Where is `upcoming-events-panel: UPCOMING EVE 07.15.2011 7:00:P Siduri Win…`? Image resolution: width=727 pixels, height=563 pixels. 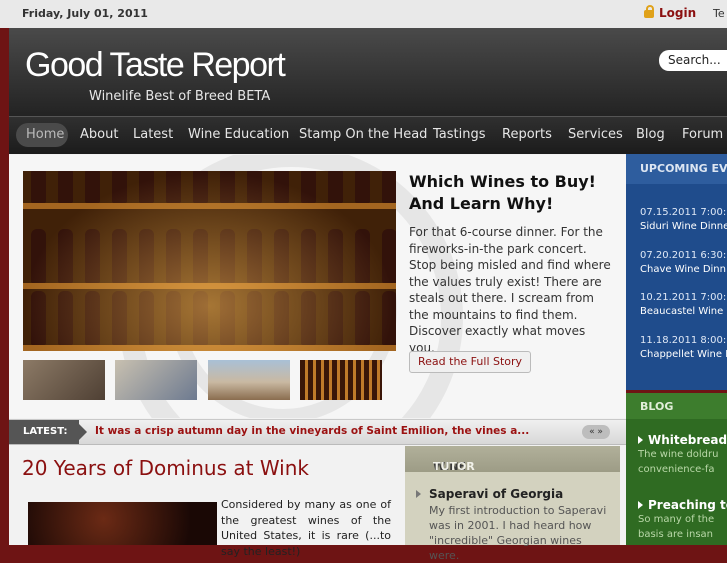 upcoming-events-panel: UPCOMING EVE 07.15.2011 7:00:P Siduri Win… is located at coordinates (676, 272).